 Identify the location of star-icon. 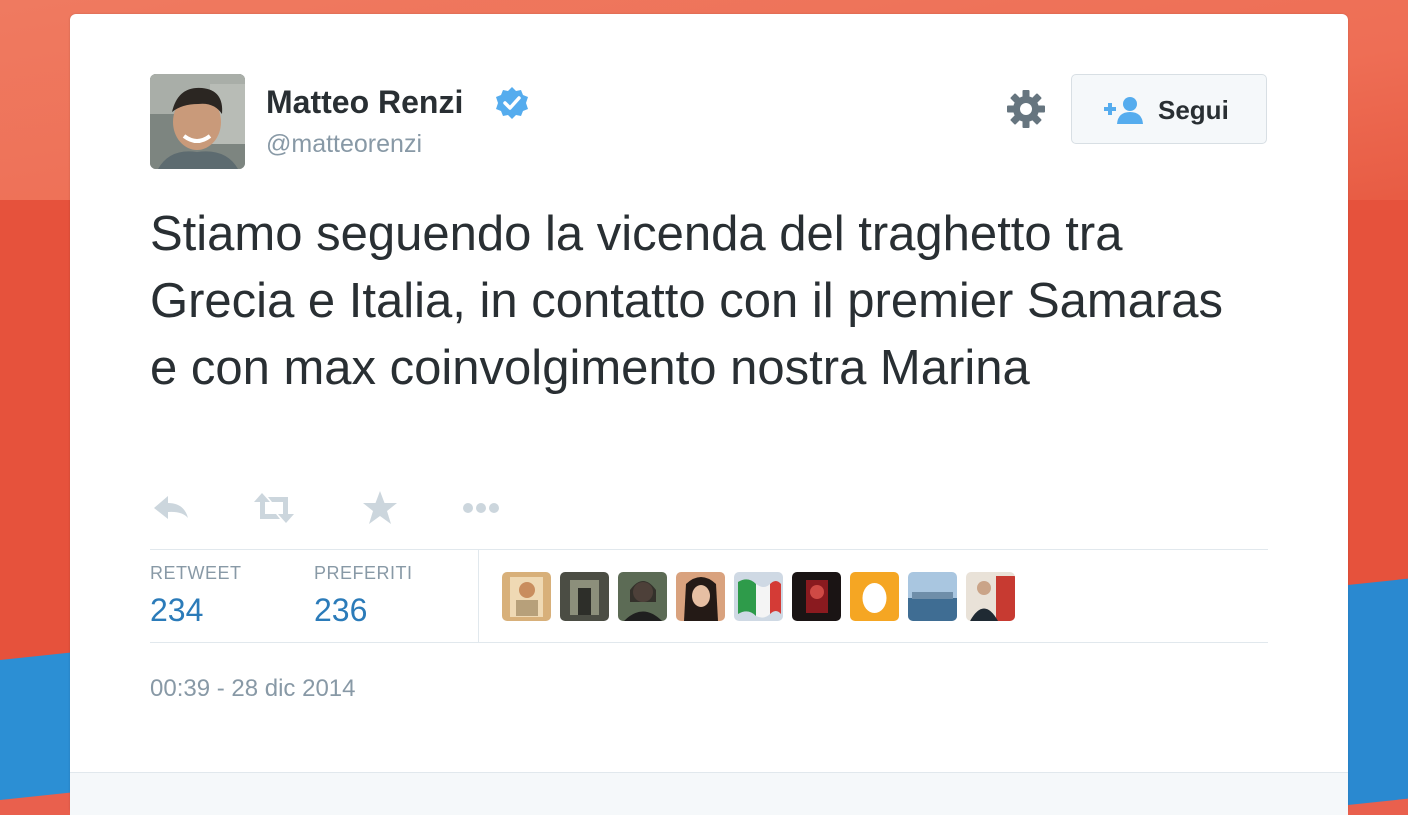
(380, 508).